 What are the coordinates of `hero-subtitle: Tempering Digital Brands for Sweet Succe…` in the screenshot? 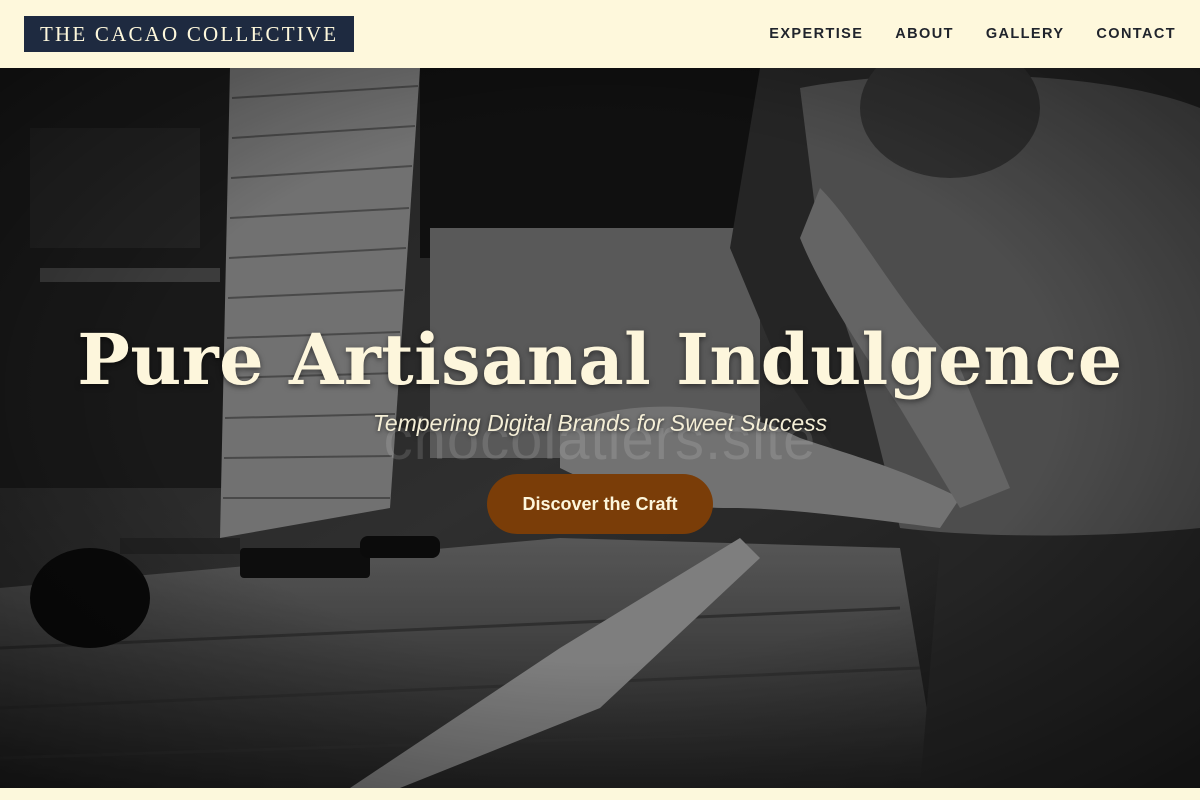 It's located at (600, 423).